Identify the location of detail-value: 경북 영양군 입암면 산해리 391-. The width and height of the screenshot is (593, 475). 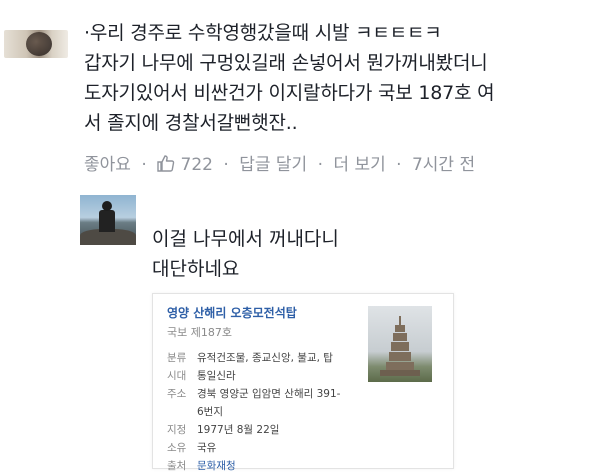
(269, 394).